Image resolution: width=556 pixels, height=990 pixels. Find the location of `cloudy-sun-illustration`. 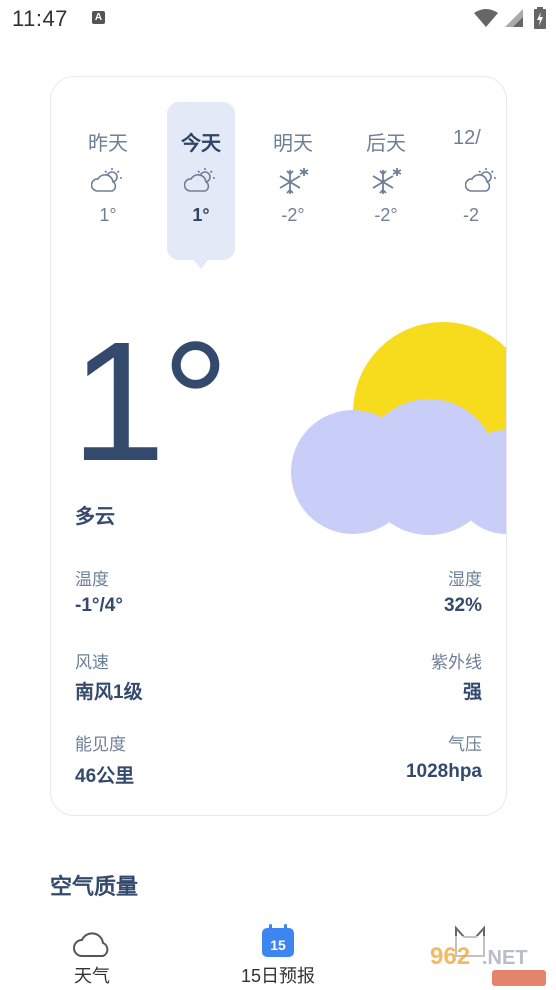

cloudy-sun-illustration is located at coordinates (398, 428).